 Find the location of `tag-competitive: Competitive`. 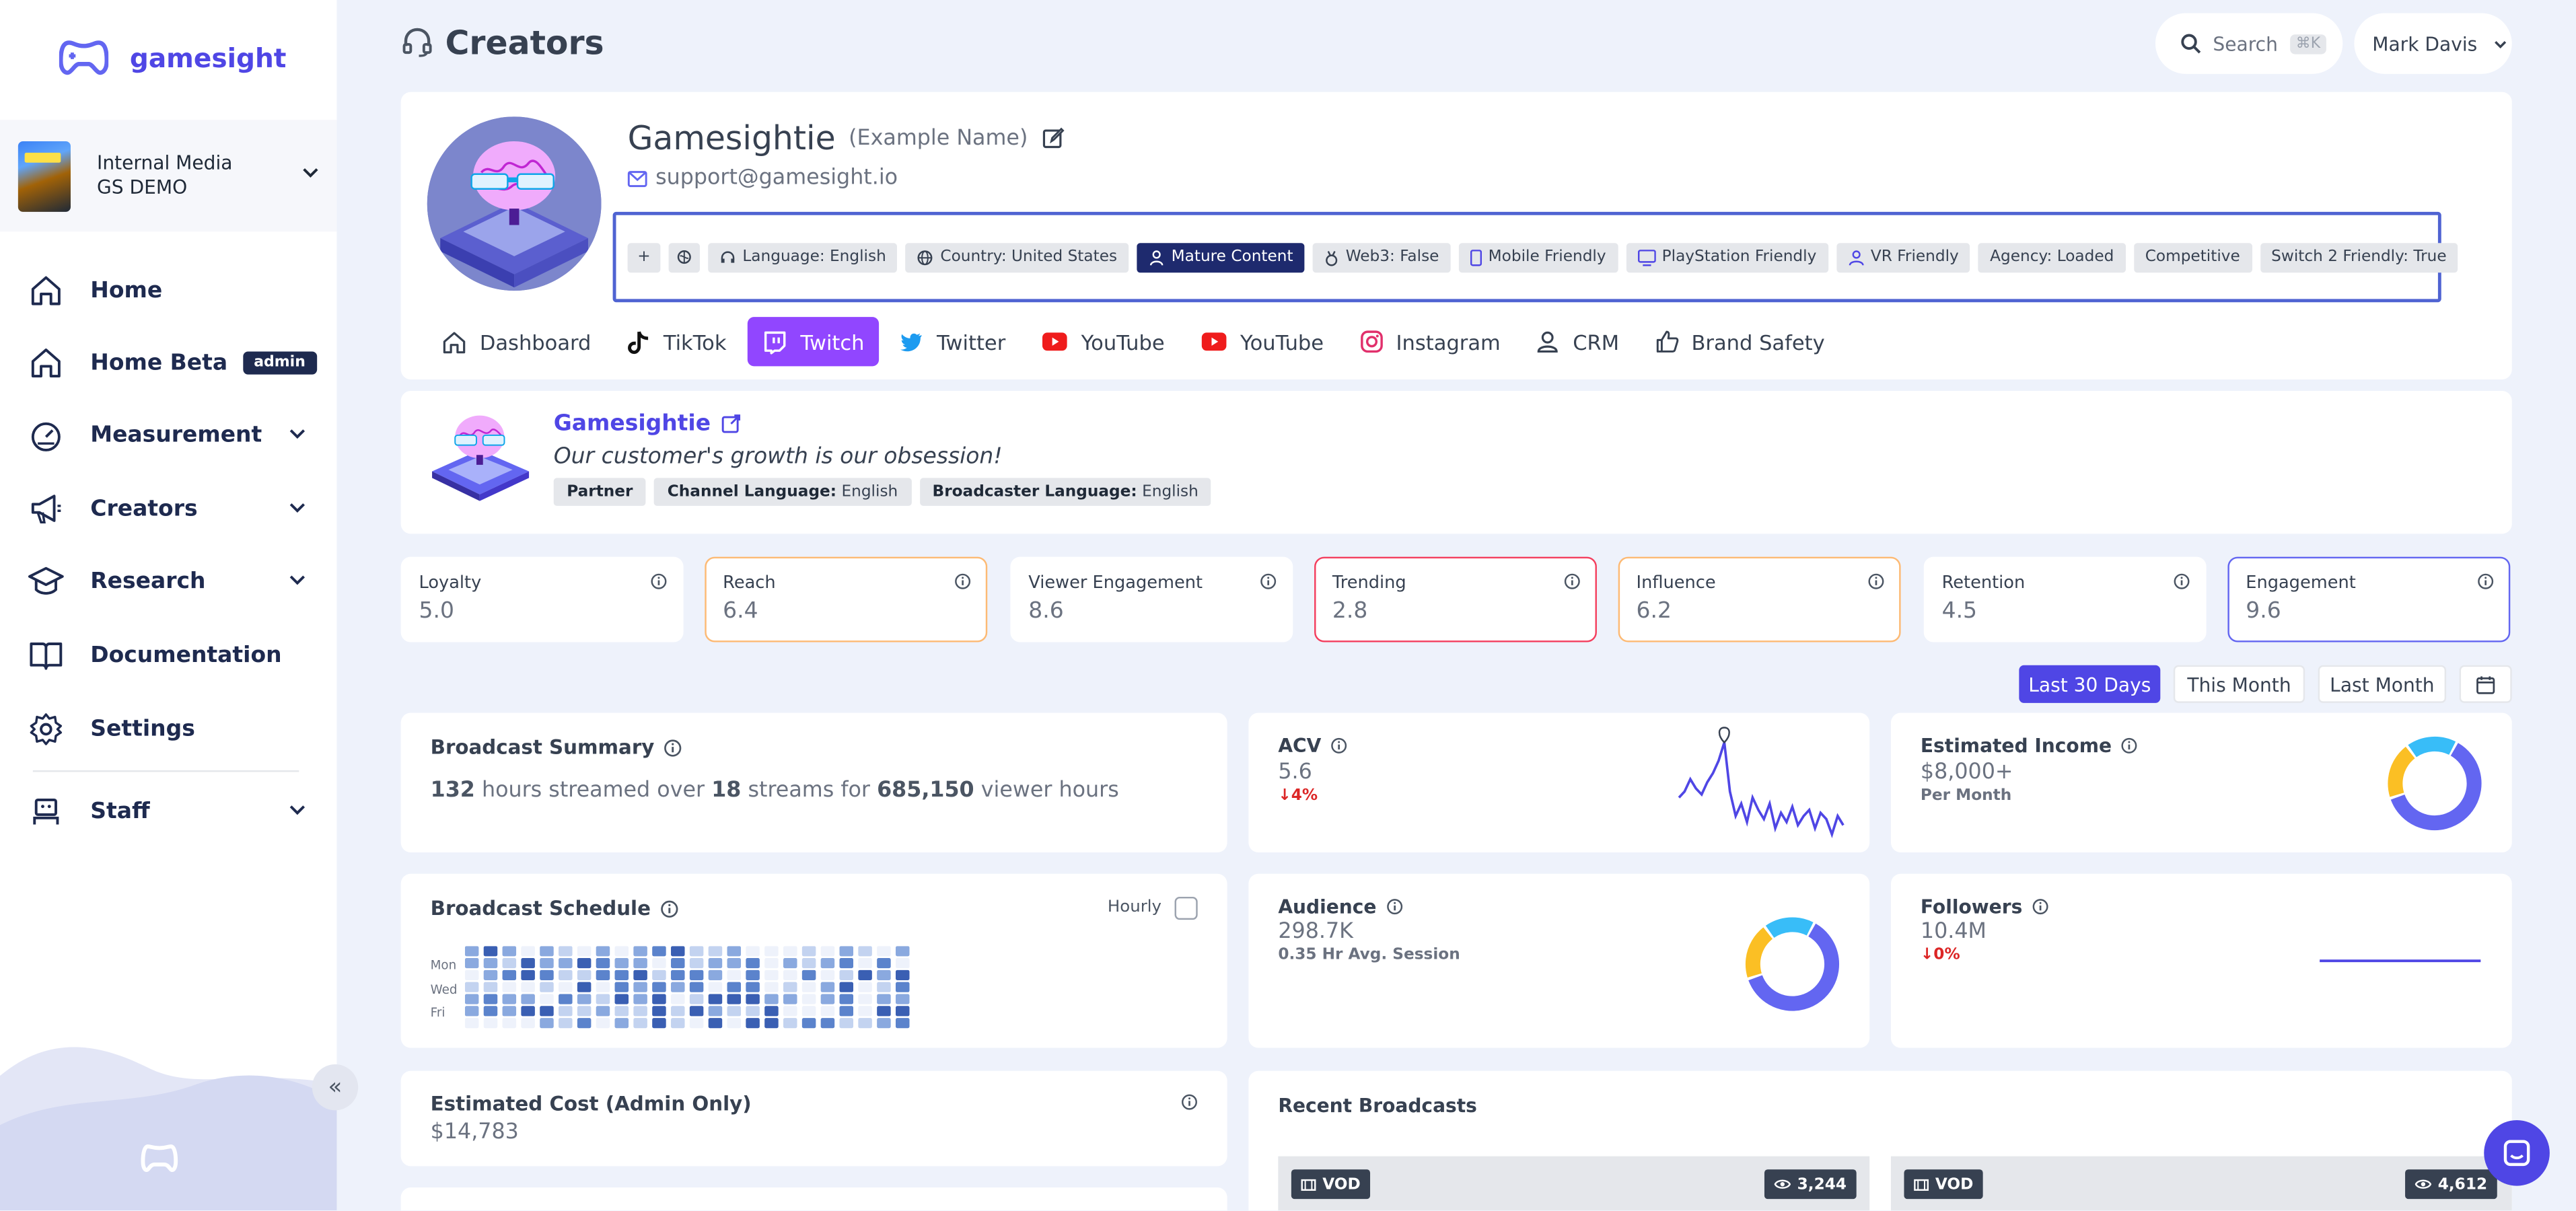

tag-competitive: Competitive is located at coordinates (2192, 257).